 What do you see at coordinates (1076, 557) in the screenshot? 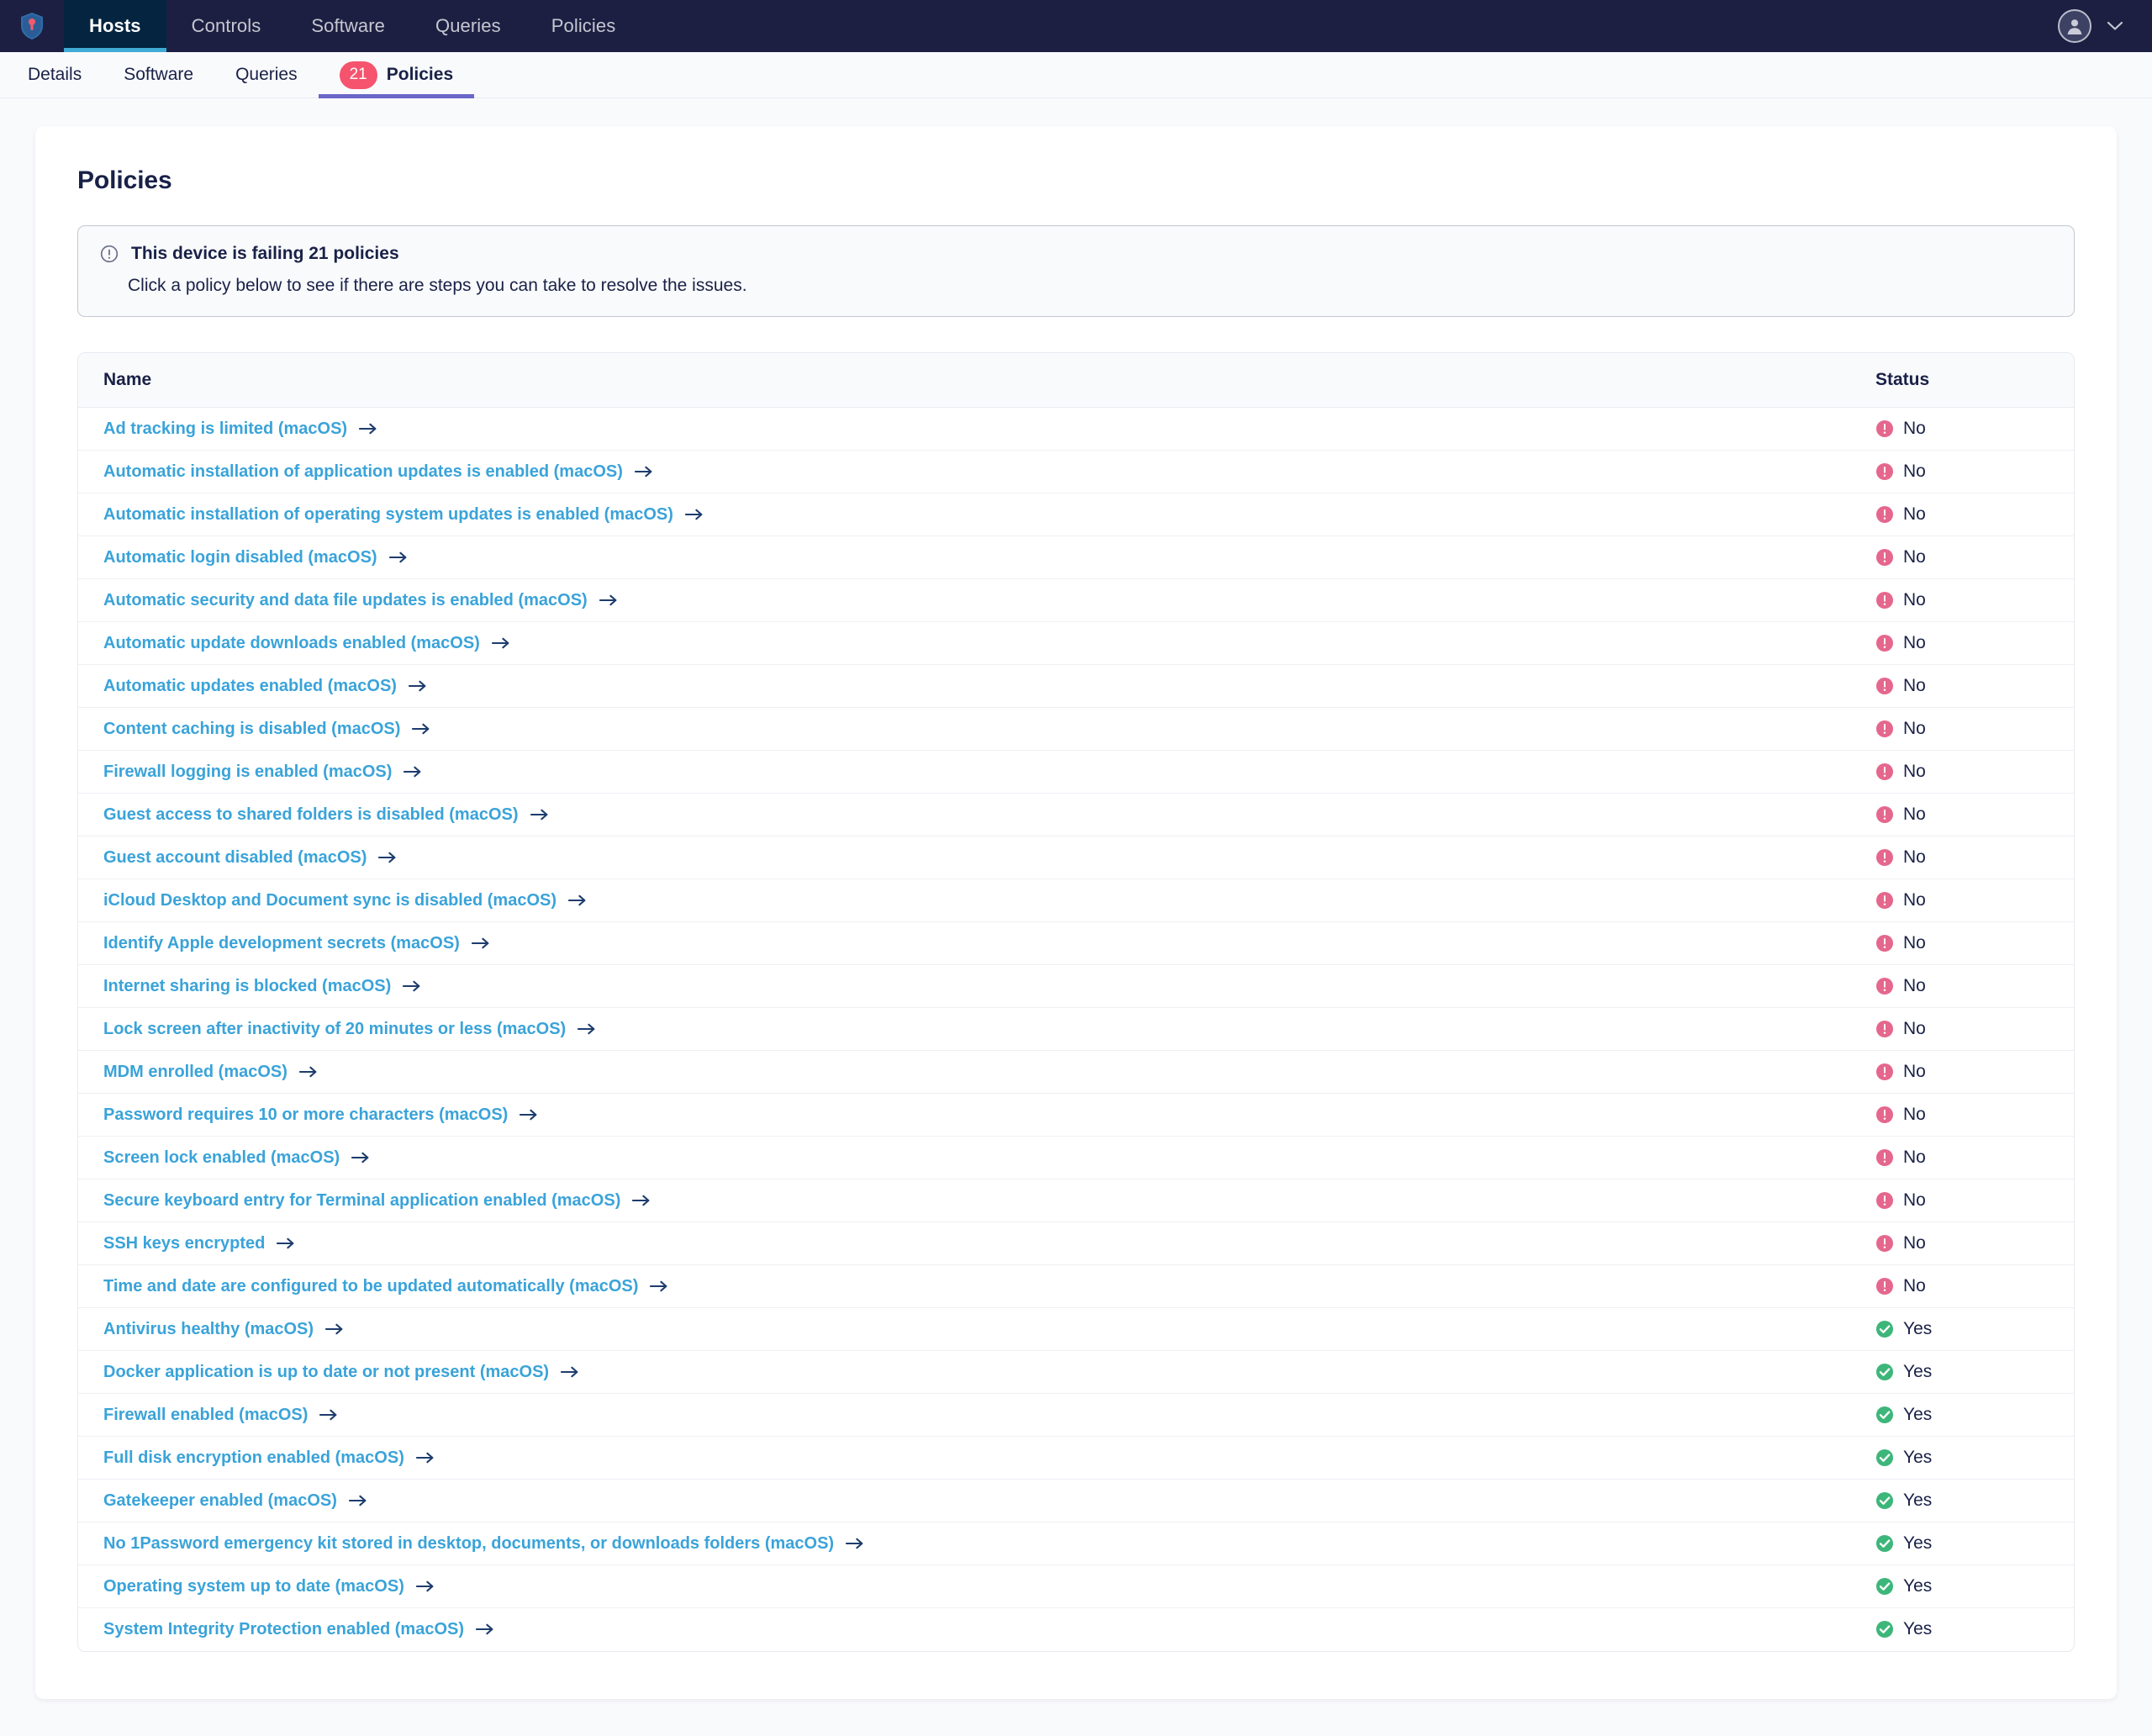
I see `table-row: Automatic login disabled (macOS) No` at bounding box center [1076, 557].